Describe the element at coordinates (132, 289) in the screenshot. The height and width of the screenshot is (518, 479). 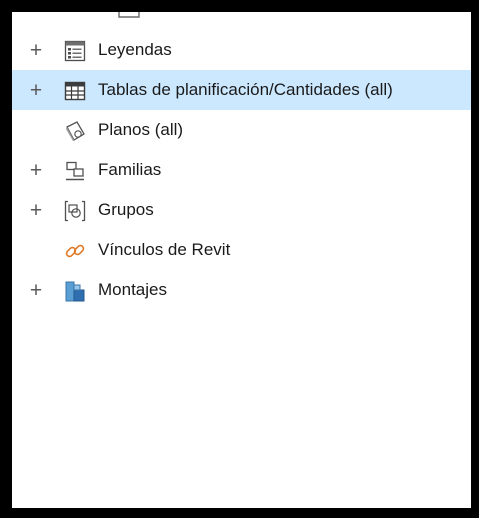
I see `tree-item-label: Montajes` at that location.